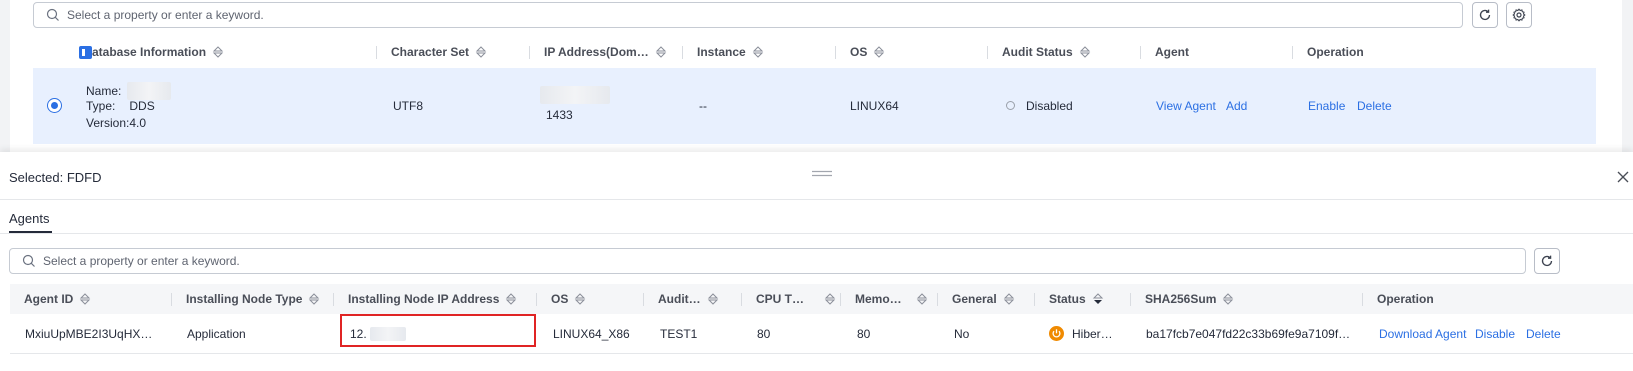 The image size is (1633, 371). Describe the element at coordinates (55, 177) in the screenshot. I see `selected-label: Selected: FDFD` at that location.